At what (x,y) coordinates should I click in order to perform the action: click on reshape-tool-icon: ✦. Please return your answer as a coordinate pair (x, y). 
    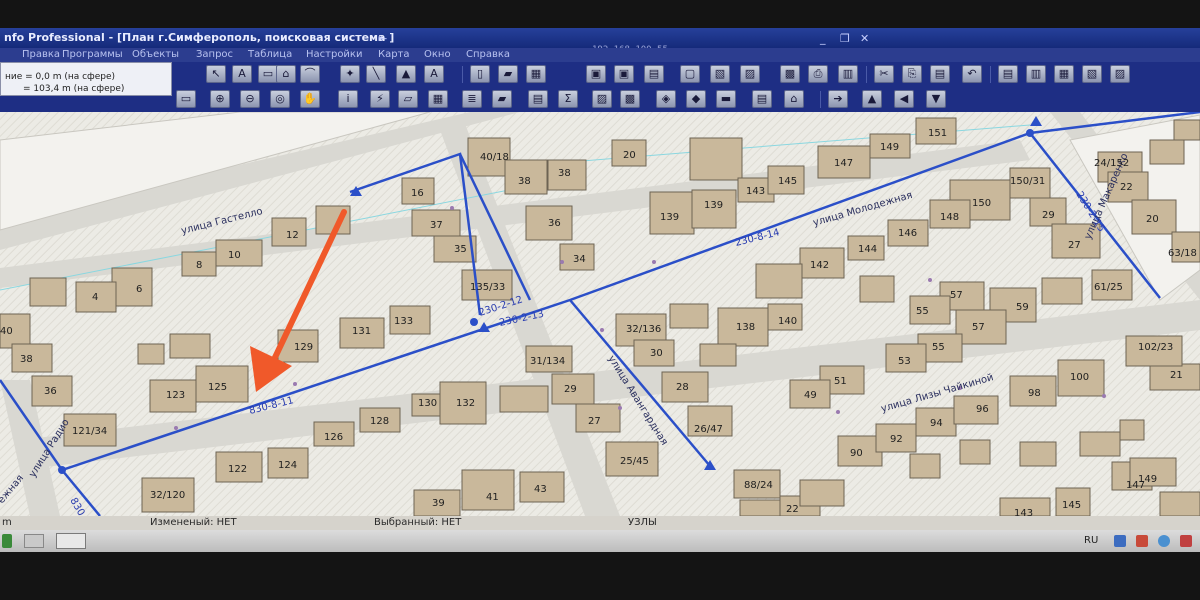
    Looking at the image, I should click on (350, 74).